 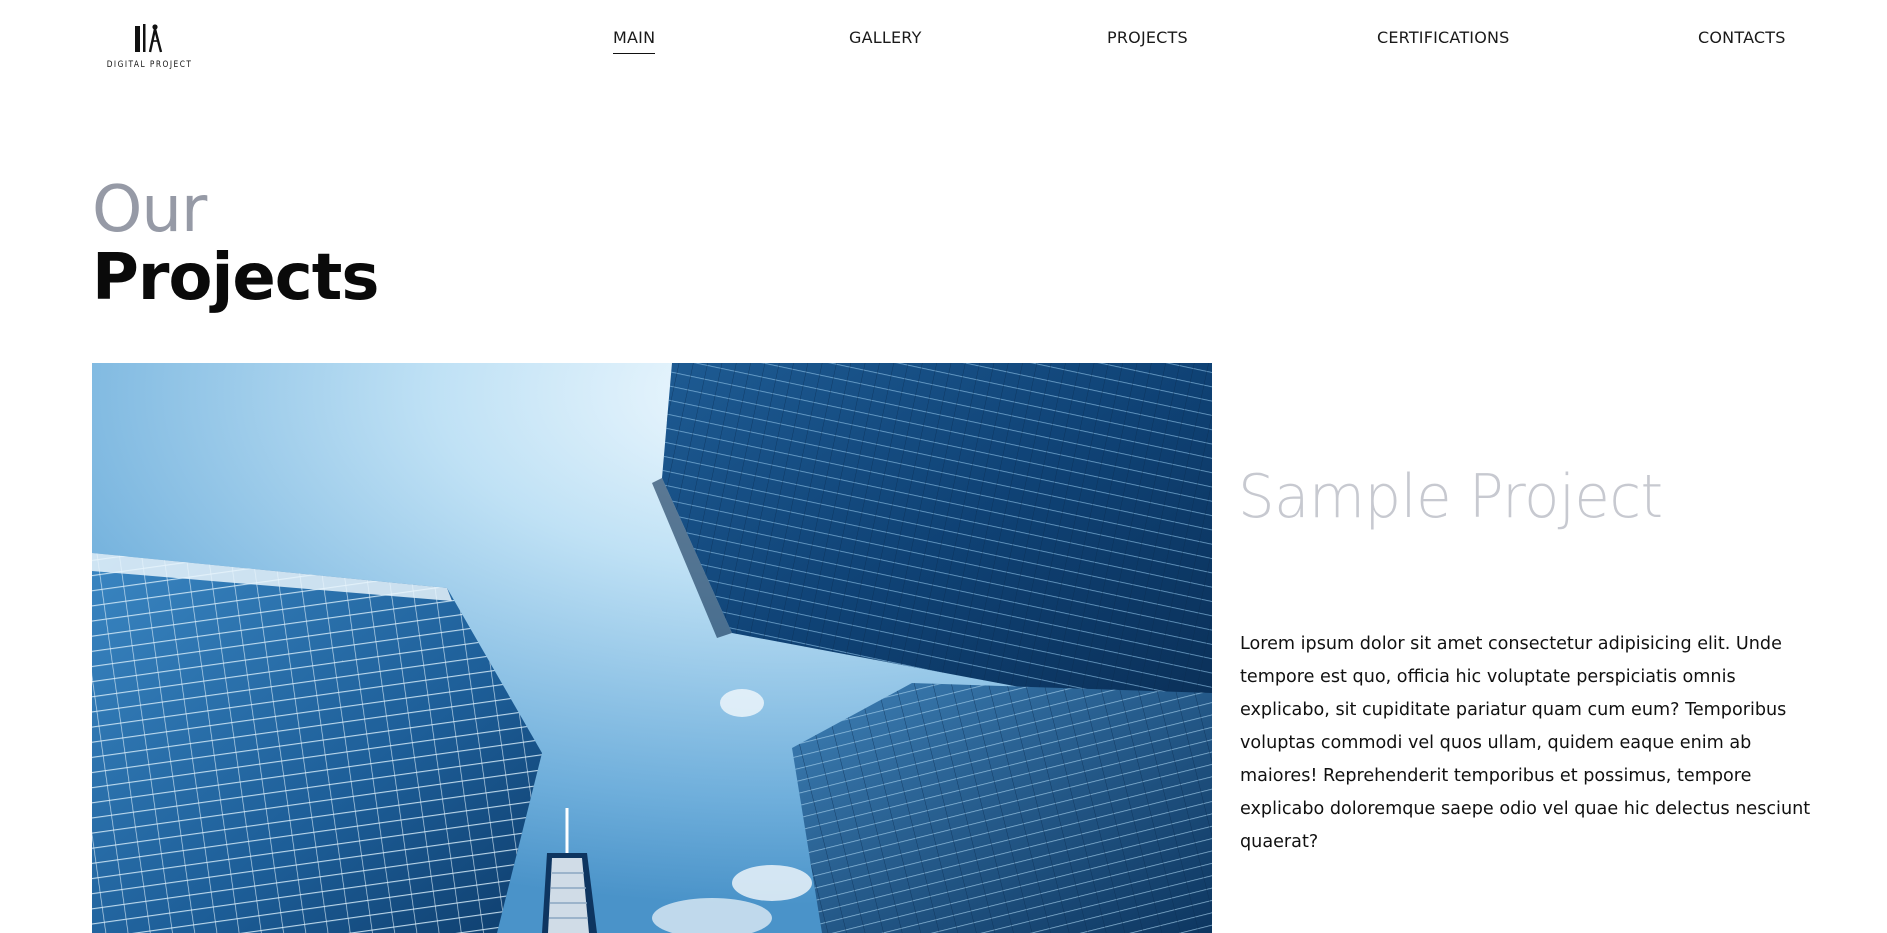 I want to click on nav-item-certifications: CERTIFICATIONS, so click(x=1443, y=40).